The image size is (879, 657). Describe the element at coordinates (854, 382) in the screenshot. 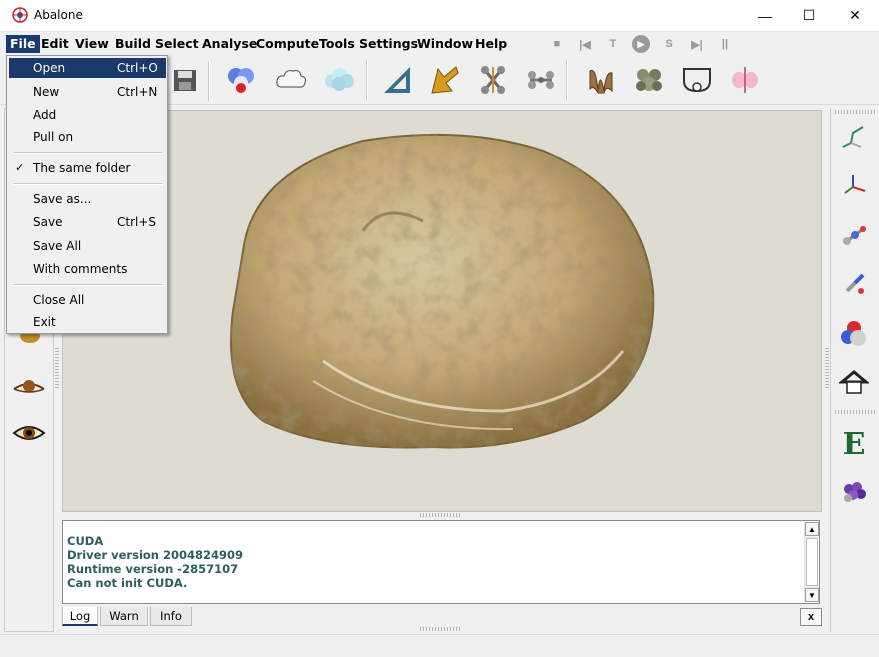

I see `home-icon` at that location.